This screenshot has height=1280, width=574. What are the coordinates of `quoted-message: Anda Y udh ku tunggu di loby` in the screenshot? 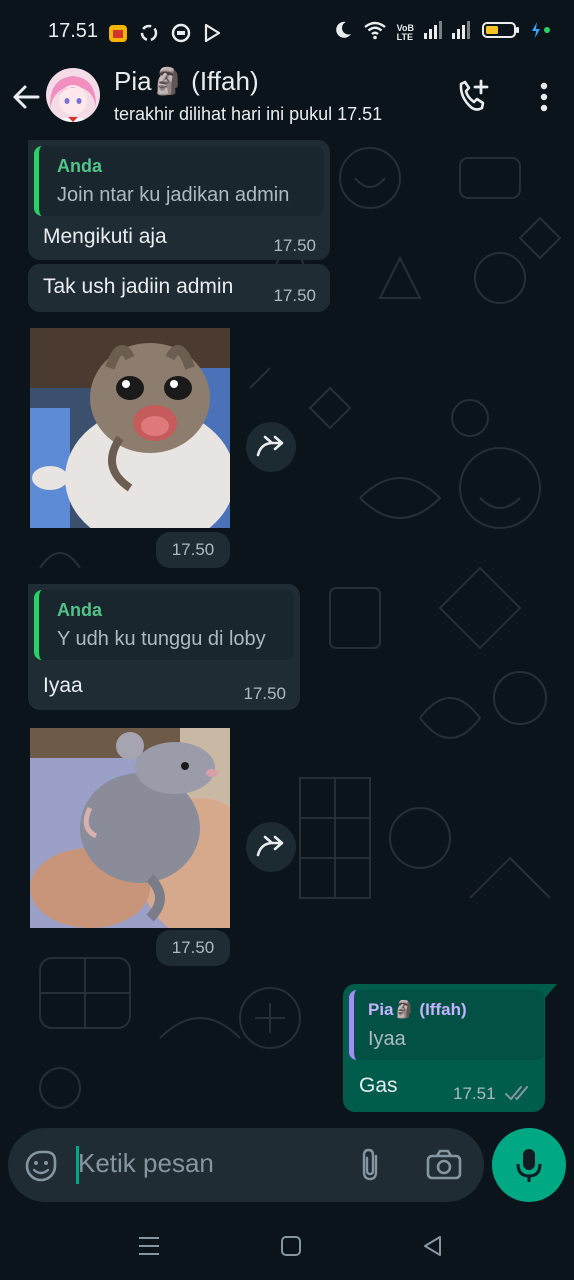 It's located at (164, 625).